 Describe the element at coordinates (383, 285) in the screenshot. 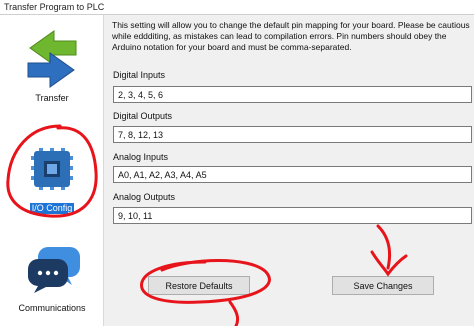

I see `save-changes-button: Save Changes` at that location.